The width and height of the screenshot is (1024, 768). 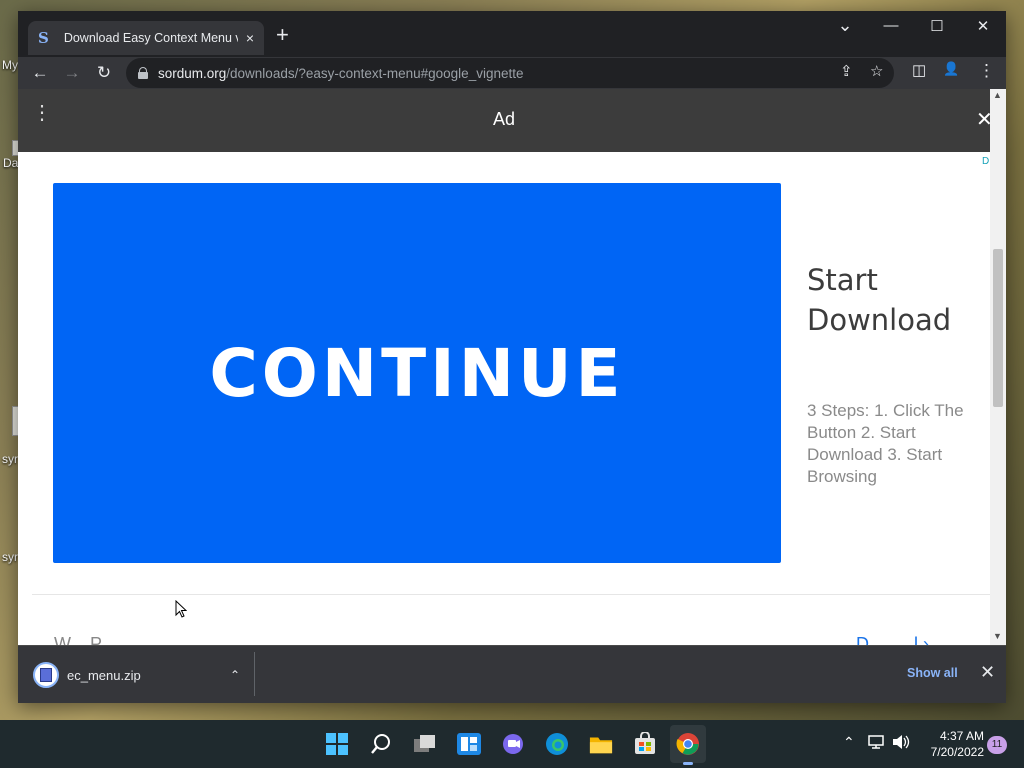 What do you see at coordinates (469, 744) in the screenshot?
I see `widgets-icon` at bounding box center [469, 744].